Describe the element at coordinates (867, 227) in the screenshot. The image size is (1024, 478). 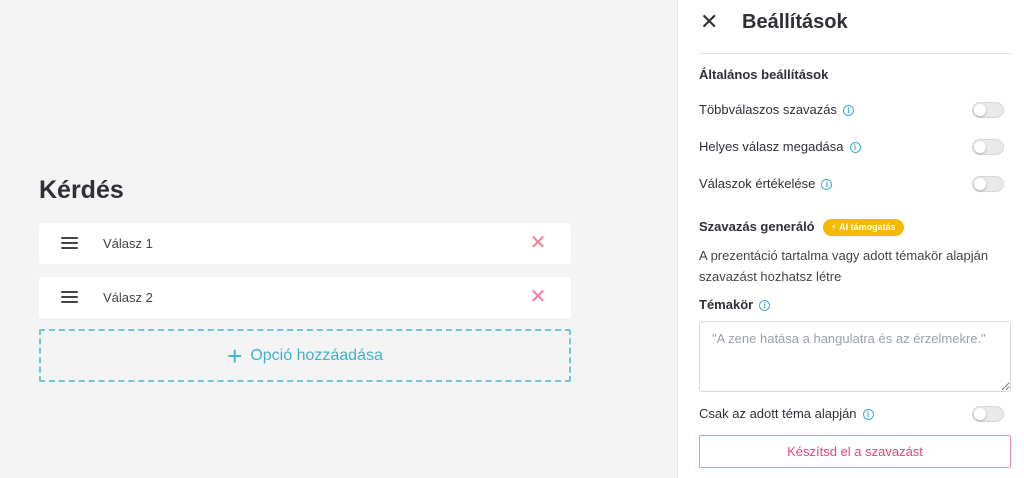
I see `ai-badge-label: AI támogatás` at that location.